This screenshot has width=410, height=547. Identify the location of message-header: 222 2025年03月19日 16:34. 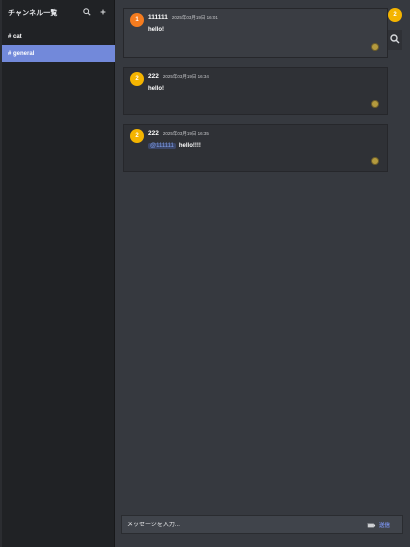
(178, 76).